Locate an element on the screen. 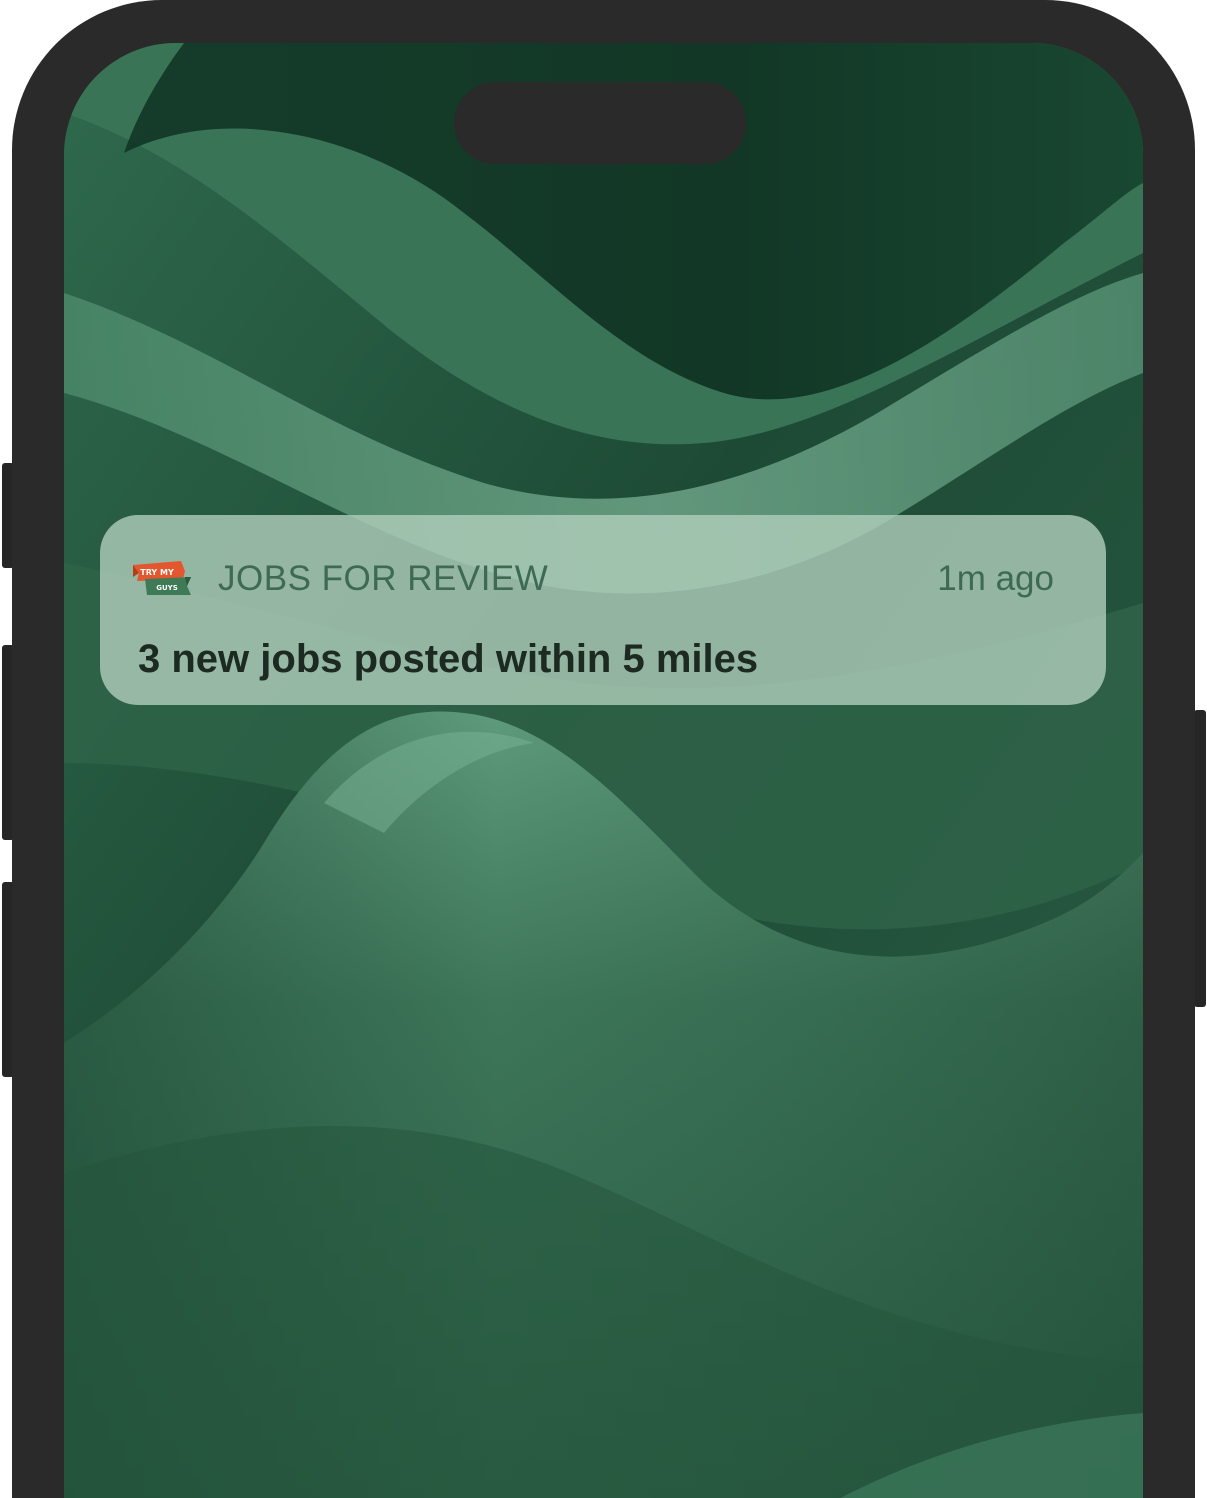 This screenshot has width=1207, height=1498. svg-text: TRY MY is located at coordinates (157, 572).